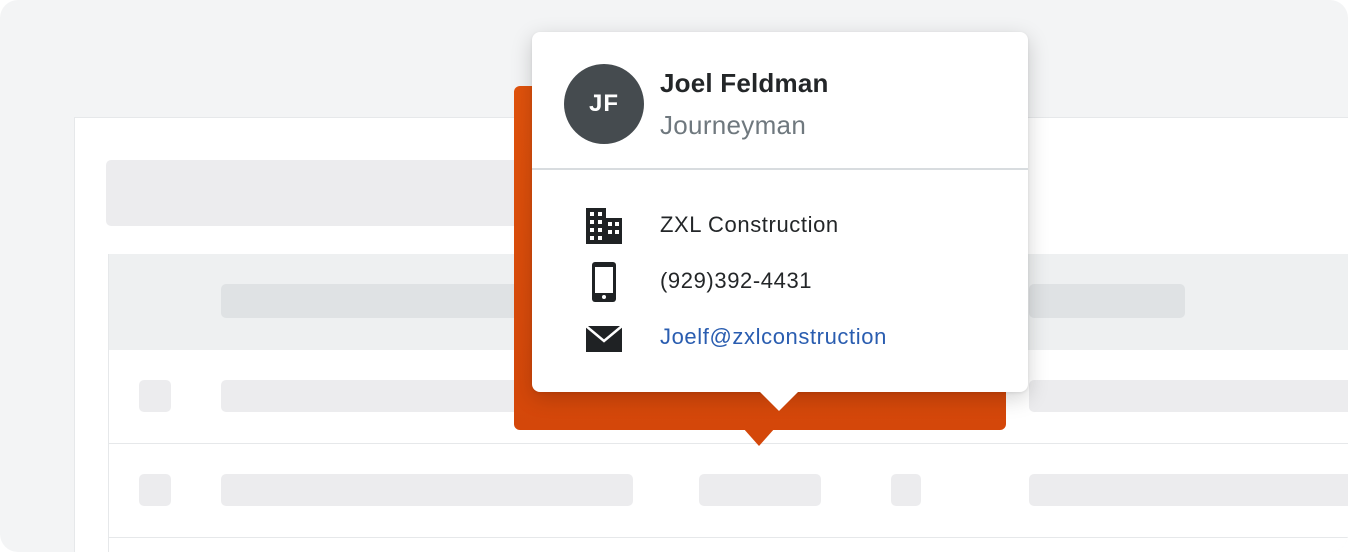 The height and width of the screenshot is (552, 1348). Describe the element at coordinates (759, 437) in the screenshot. I see `highlight-card-pointer` at that location.